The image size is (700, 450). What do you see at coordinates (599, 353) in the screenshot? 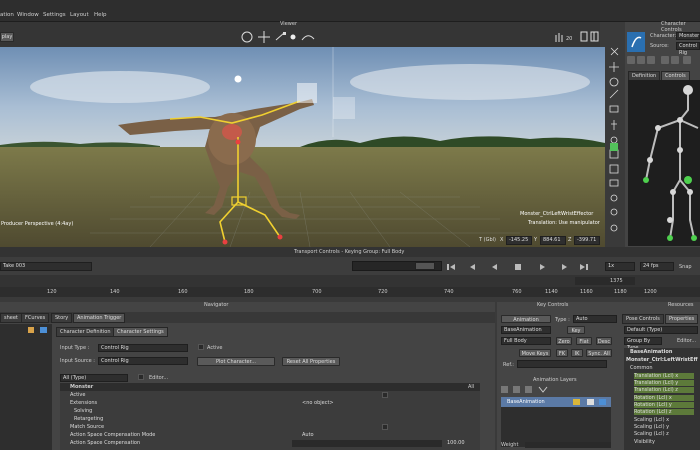
I see `sync-all-button: Sync. All` at bounding box center [599, 353].